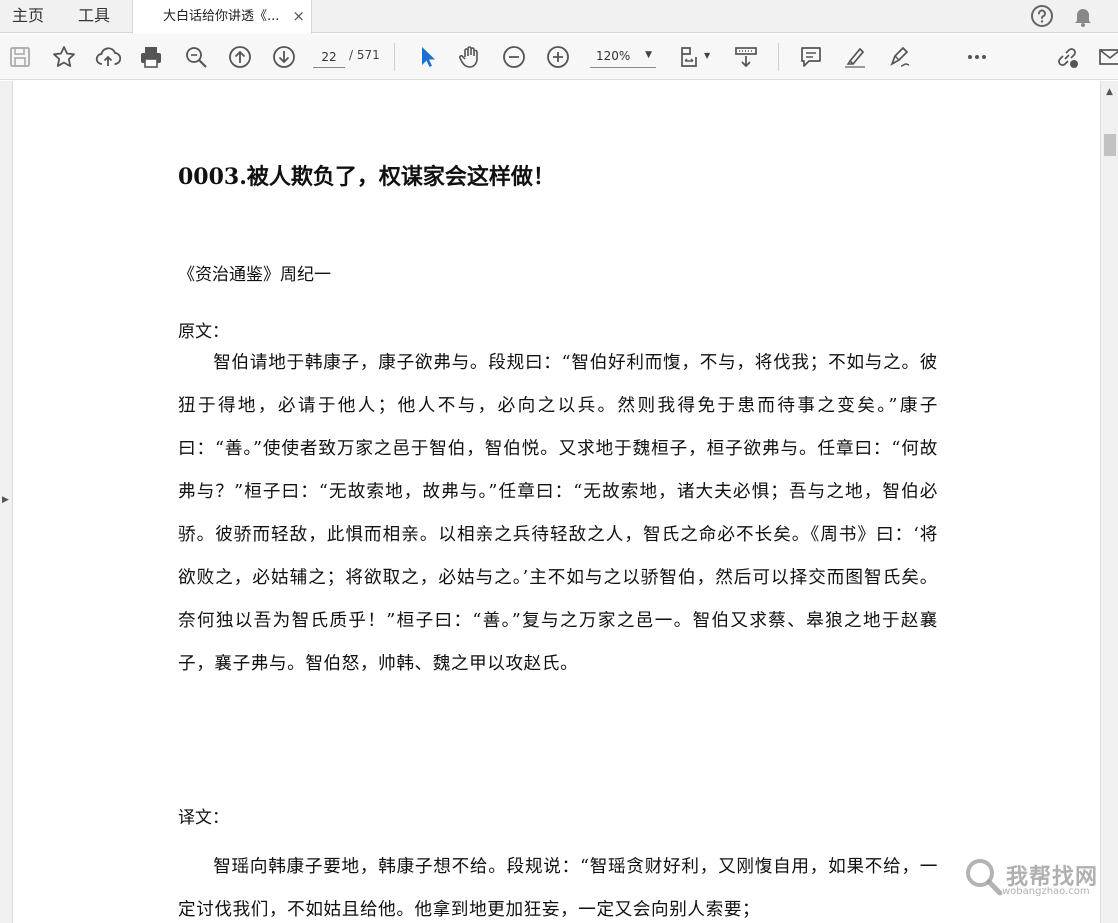 The height and width of the screenshot is (923, 1118). What do you see at coordinates (1067, 57) in the screenshot?
I see `share-link-icon` at bounding box center [1067, 57].